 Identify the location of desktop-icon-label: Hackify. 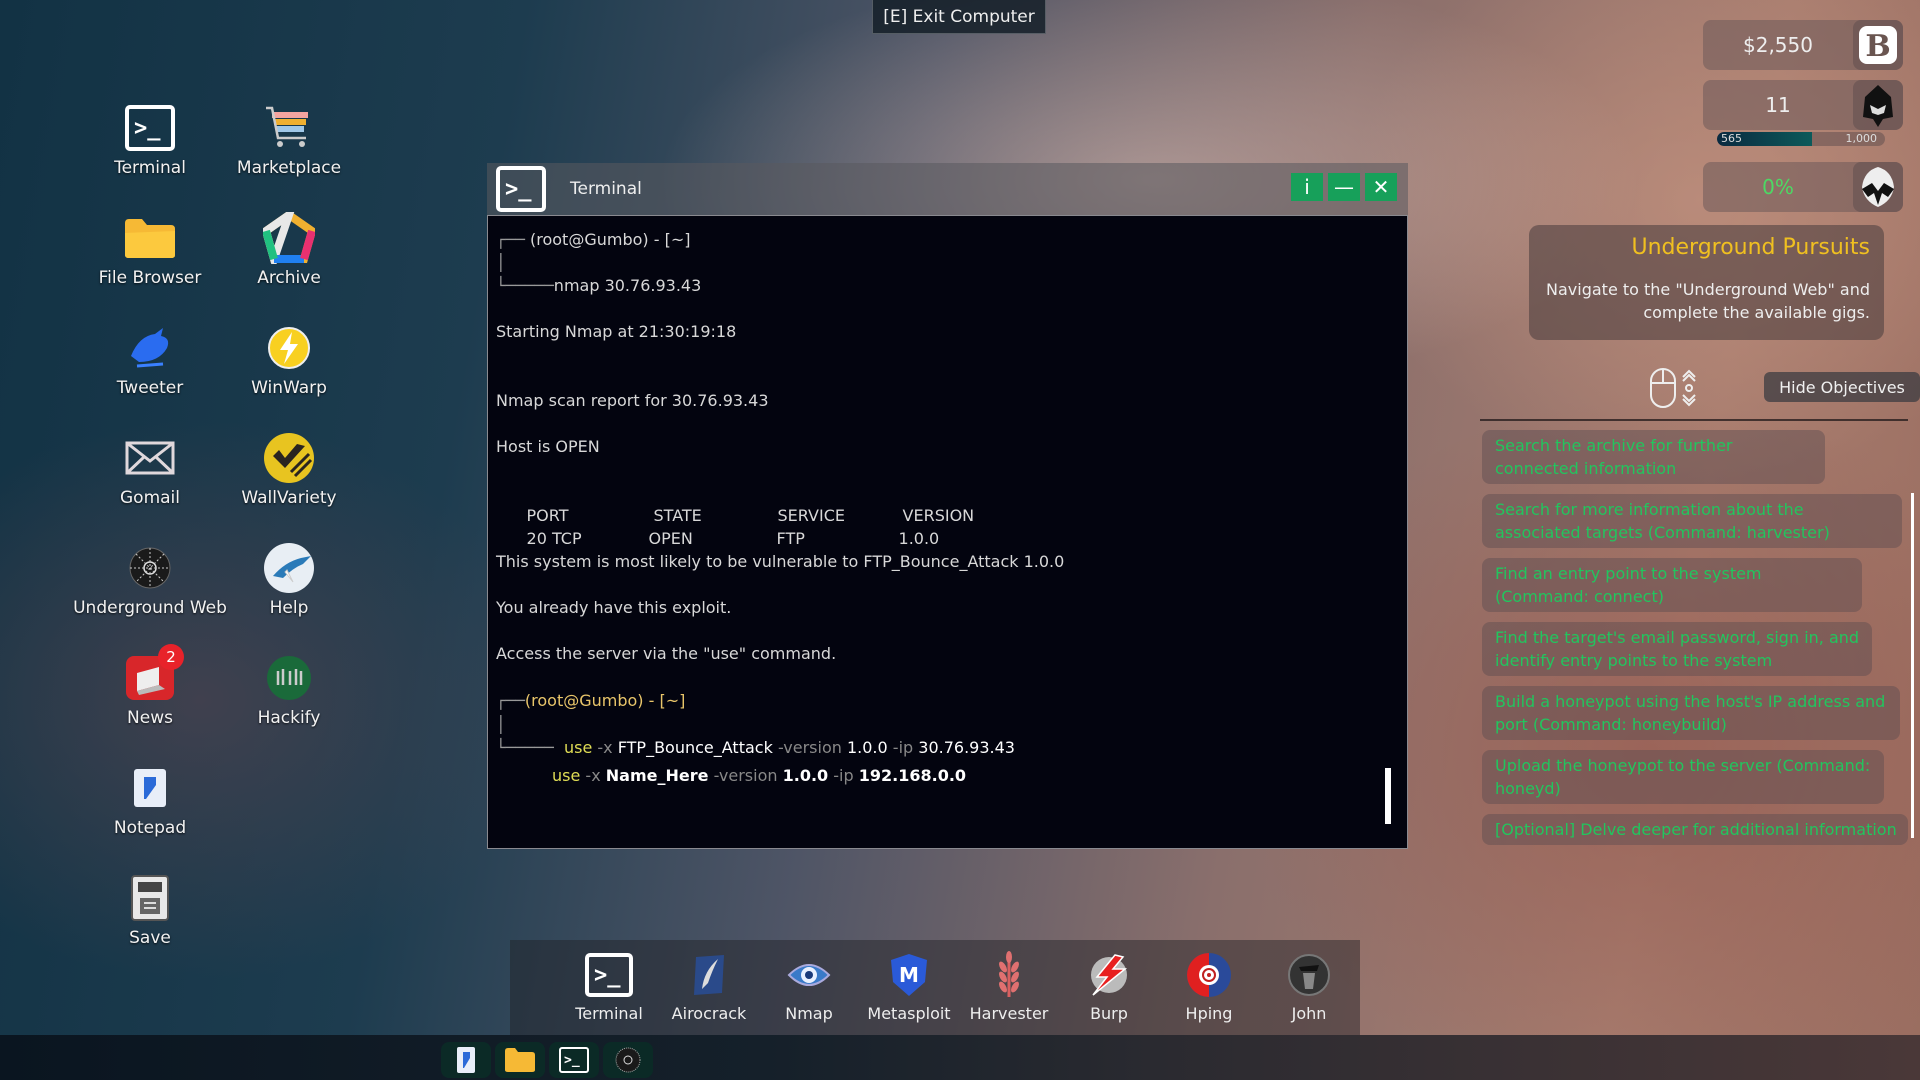
(289, 718).